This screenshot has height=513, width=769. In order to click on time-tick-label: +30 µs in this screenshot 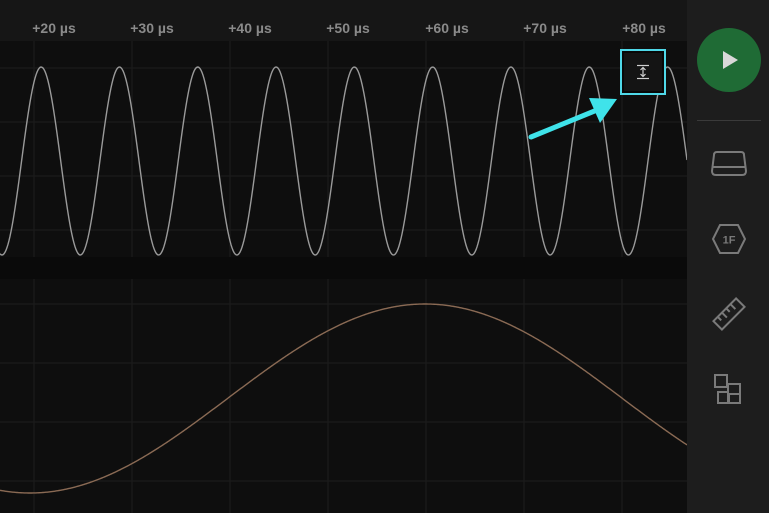, I will do `click(152, 28)`.